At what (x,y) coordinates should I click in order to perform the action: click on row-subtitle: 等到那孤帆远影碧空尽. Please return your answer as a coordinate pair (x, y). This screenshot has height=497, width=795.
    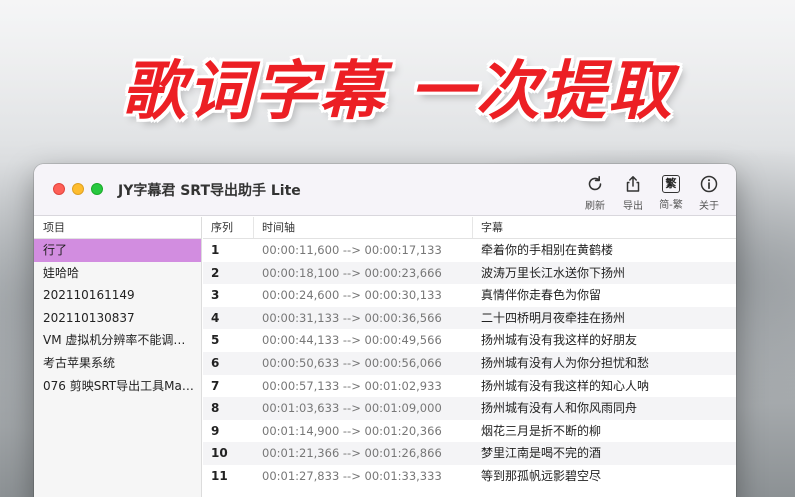
    Looking at the image, I should click on (541, 475).